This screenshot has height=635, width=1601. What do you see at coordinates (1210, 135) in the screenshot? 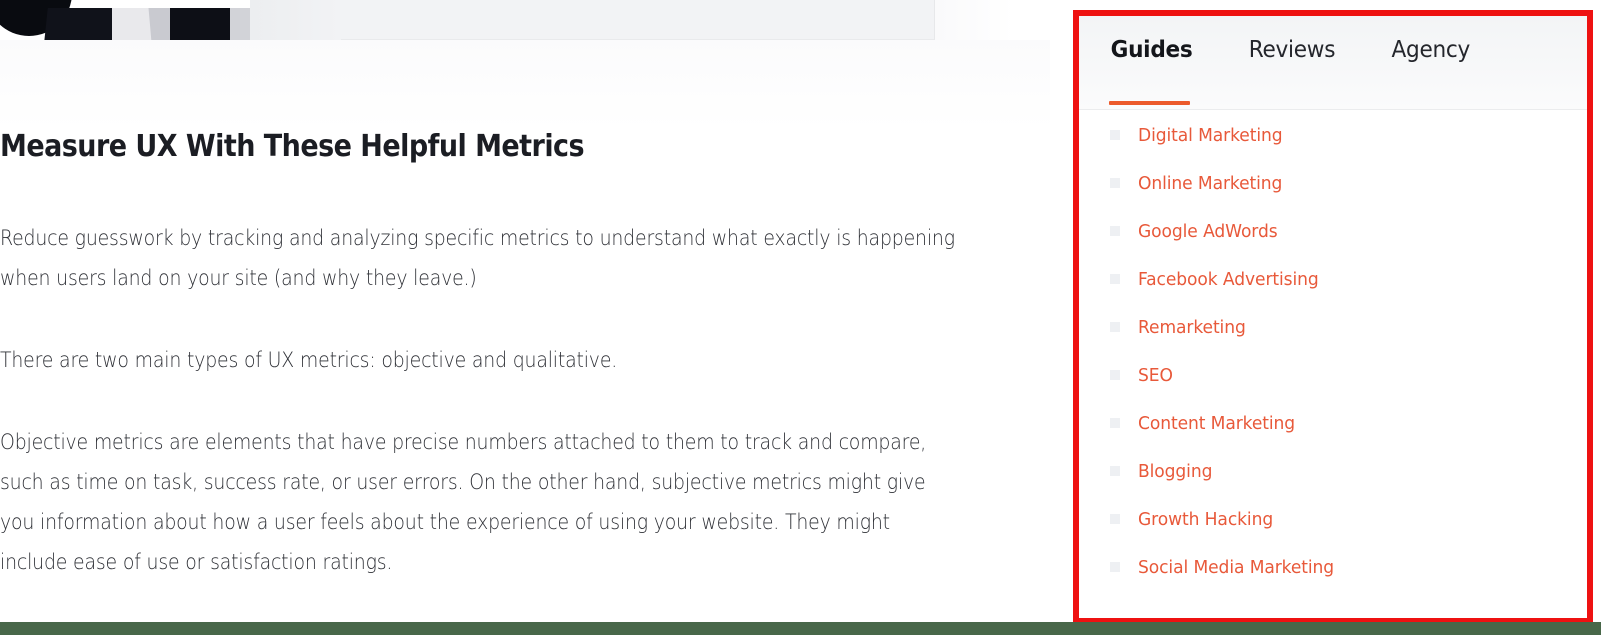
I see `sidebar-link: Digital Marketing` at bounding box center [1210, 135].